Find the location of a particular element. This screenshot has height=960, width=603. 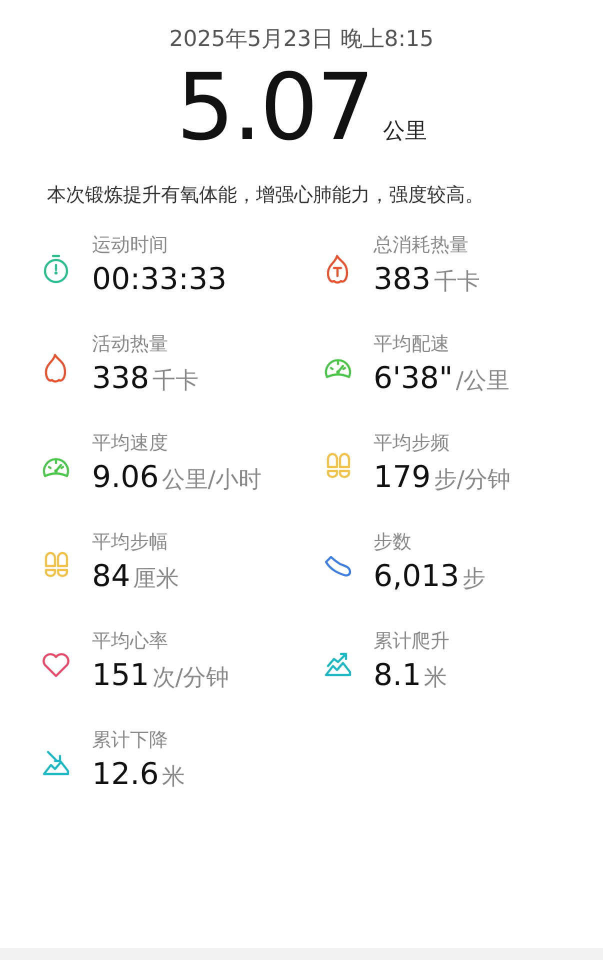

workout-date: 2025年5月23日 晚上8:15 is located at coordinates (301, 40).